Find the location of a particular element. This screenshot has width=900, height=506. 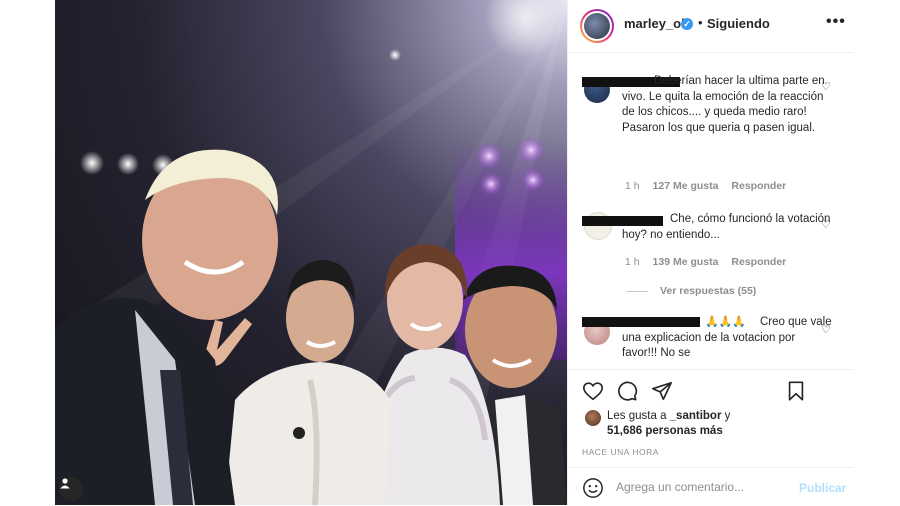

comment-likes: 139 Me gusta is located at coordinates (686, 262).